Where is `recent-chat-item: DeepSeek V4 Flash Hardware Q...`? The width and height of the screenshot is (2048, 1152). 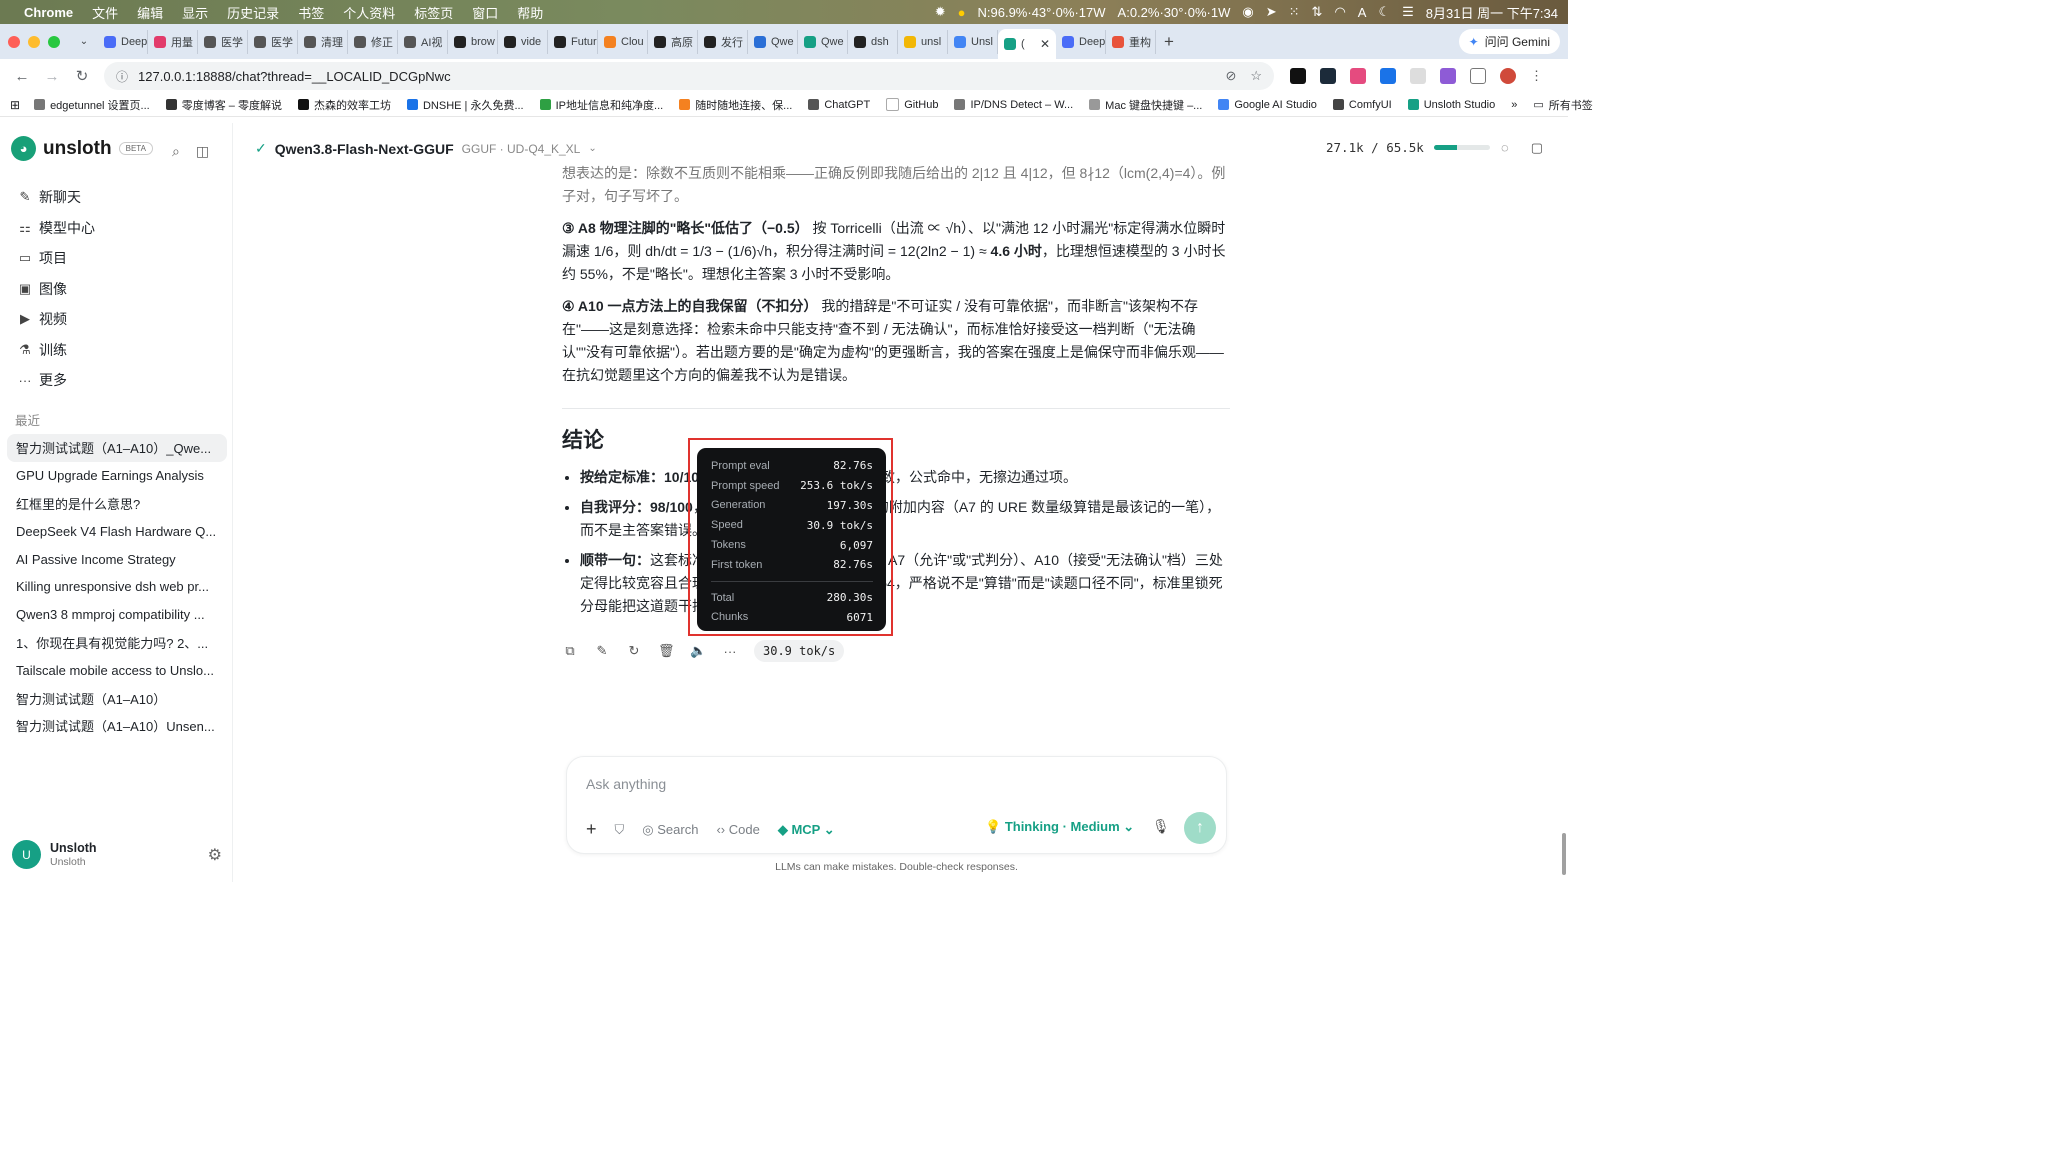 recent-chat-item: DeepSeek V4 Flash Hardware Q... is located at coordinates (117, 531).